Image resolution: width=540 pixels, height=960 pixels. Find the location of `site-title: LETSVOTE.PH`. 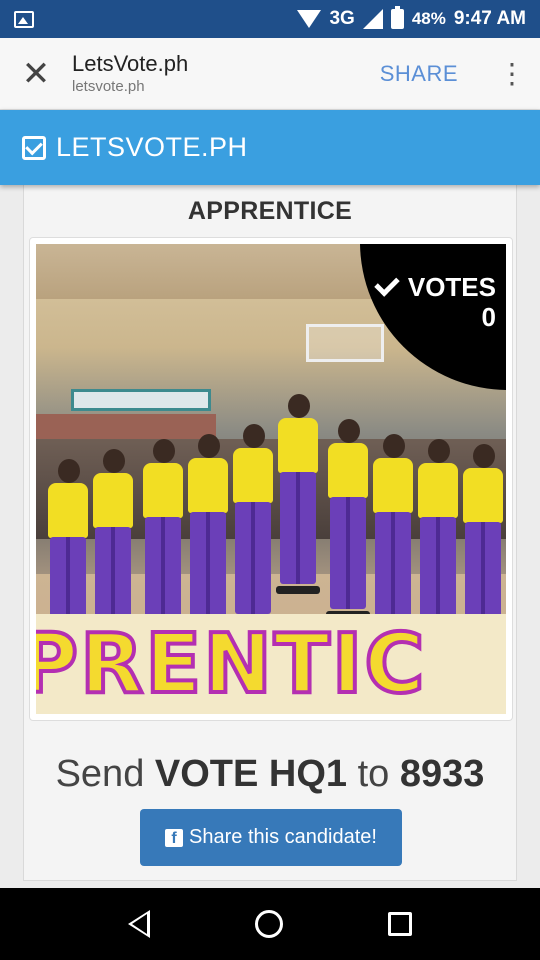

site-title: LETSVOTE.PH is located at coordinates (152, 147).